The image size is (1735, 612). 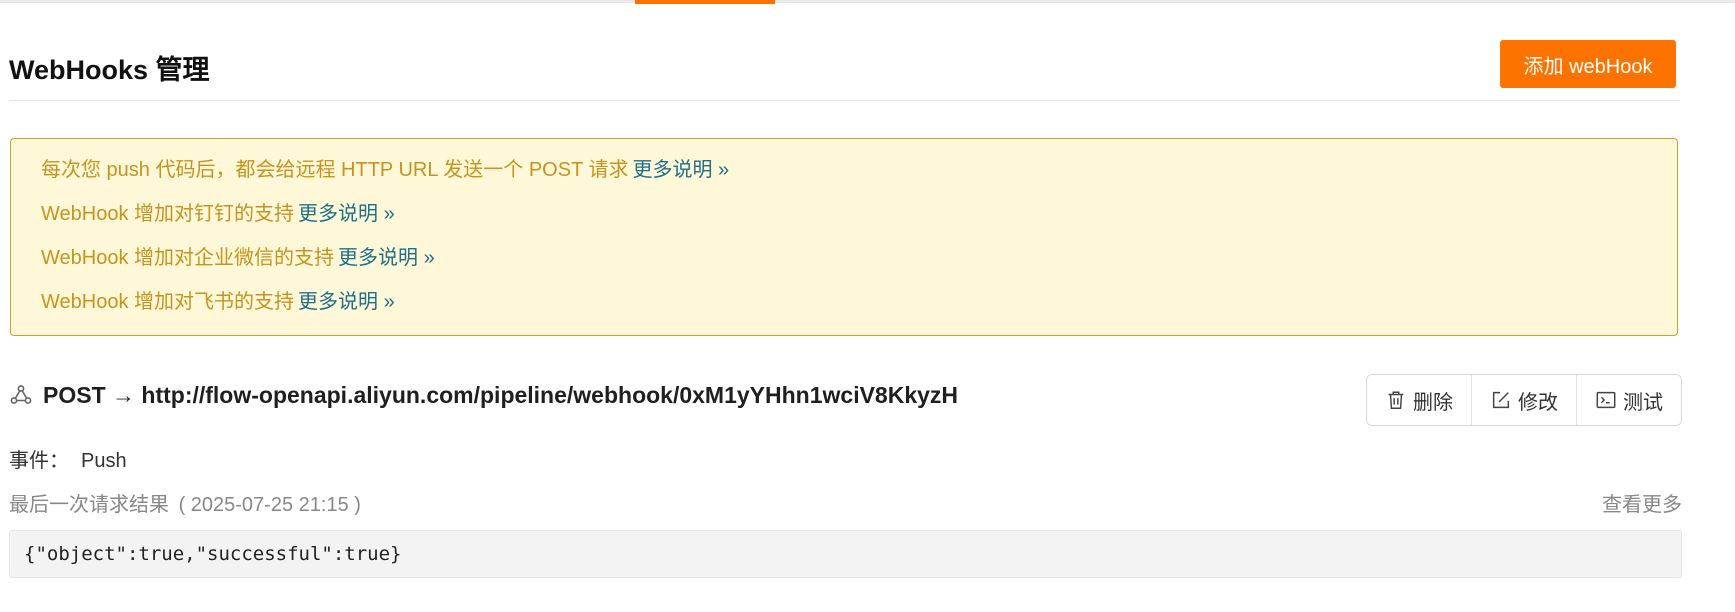 What do you see at coordinates (188, 258) in the screenshot?
I see `notice-text: WebHook 增加对企业微信的支持` at bounding box center [188, 258].